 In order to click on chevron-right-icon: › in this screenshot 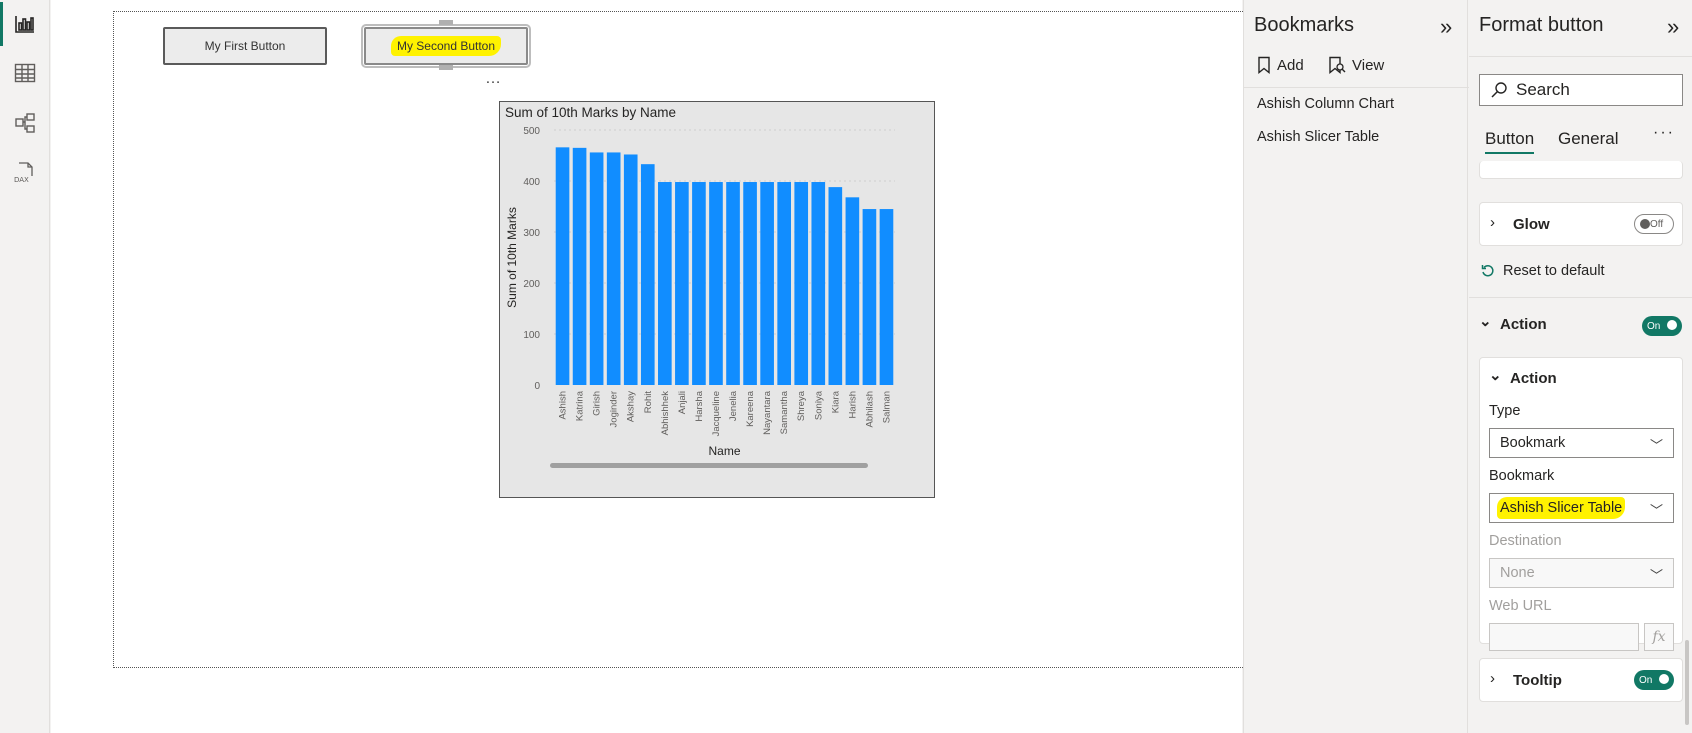, I will do `click(1492, 678)`.